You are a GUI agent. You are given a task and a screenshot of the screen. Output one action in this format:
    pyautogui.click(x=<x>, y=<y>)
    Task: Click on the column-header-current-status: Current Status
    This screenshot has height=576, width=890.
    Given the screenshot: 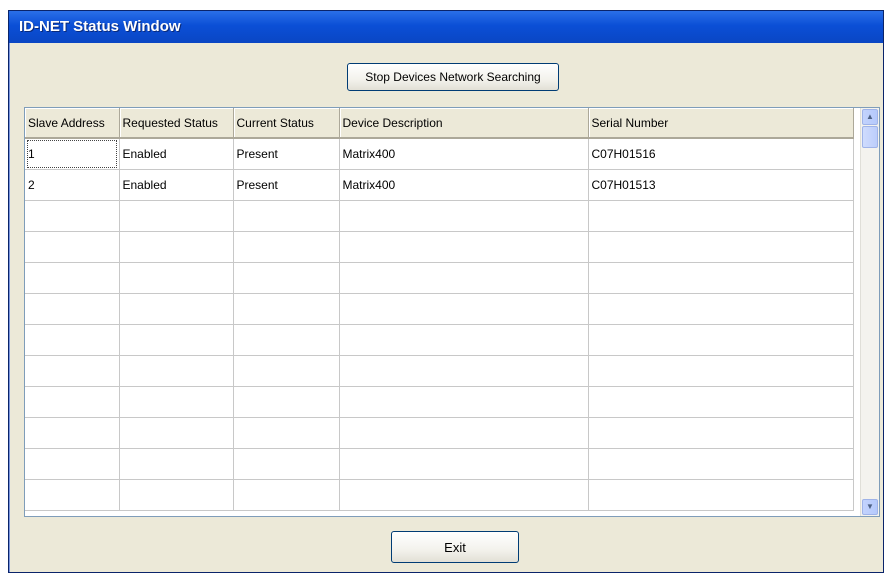 What is the action you would take?
    pyautogui.click(x=286, y=123)
    